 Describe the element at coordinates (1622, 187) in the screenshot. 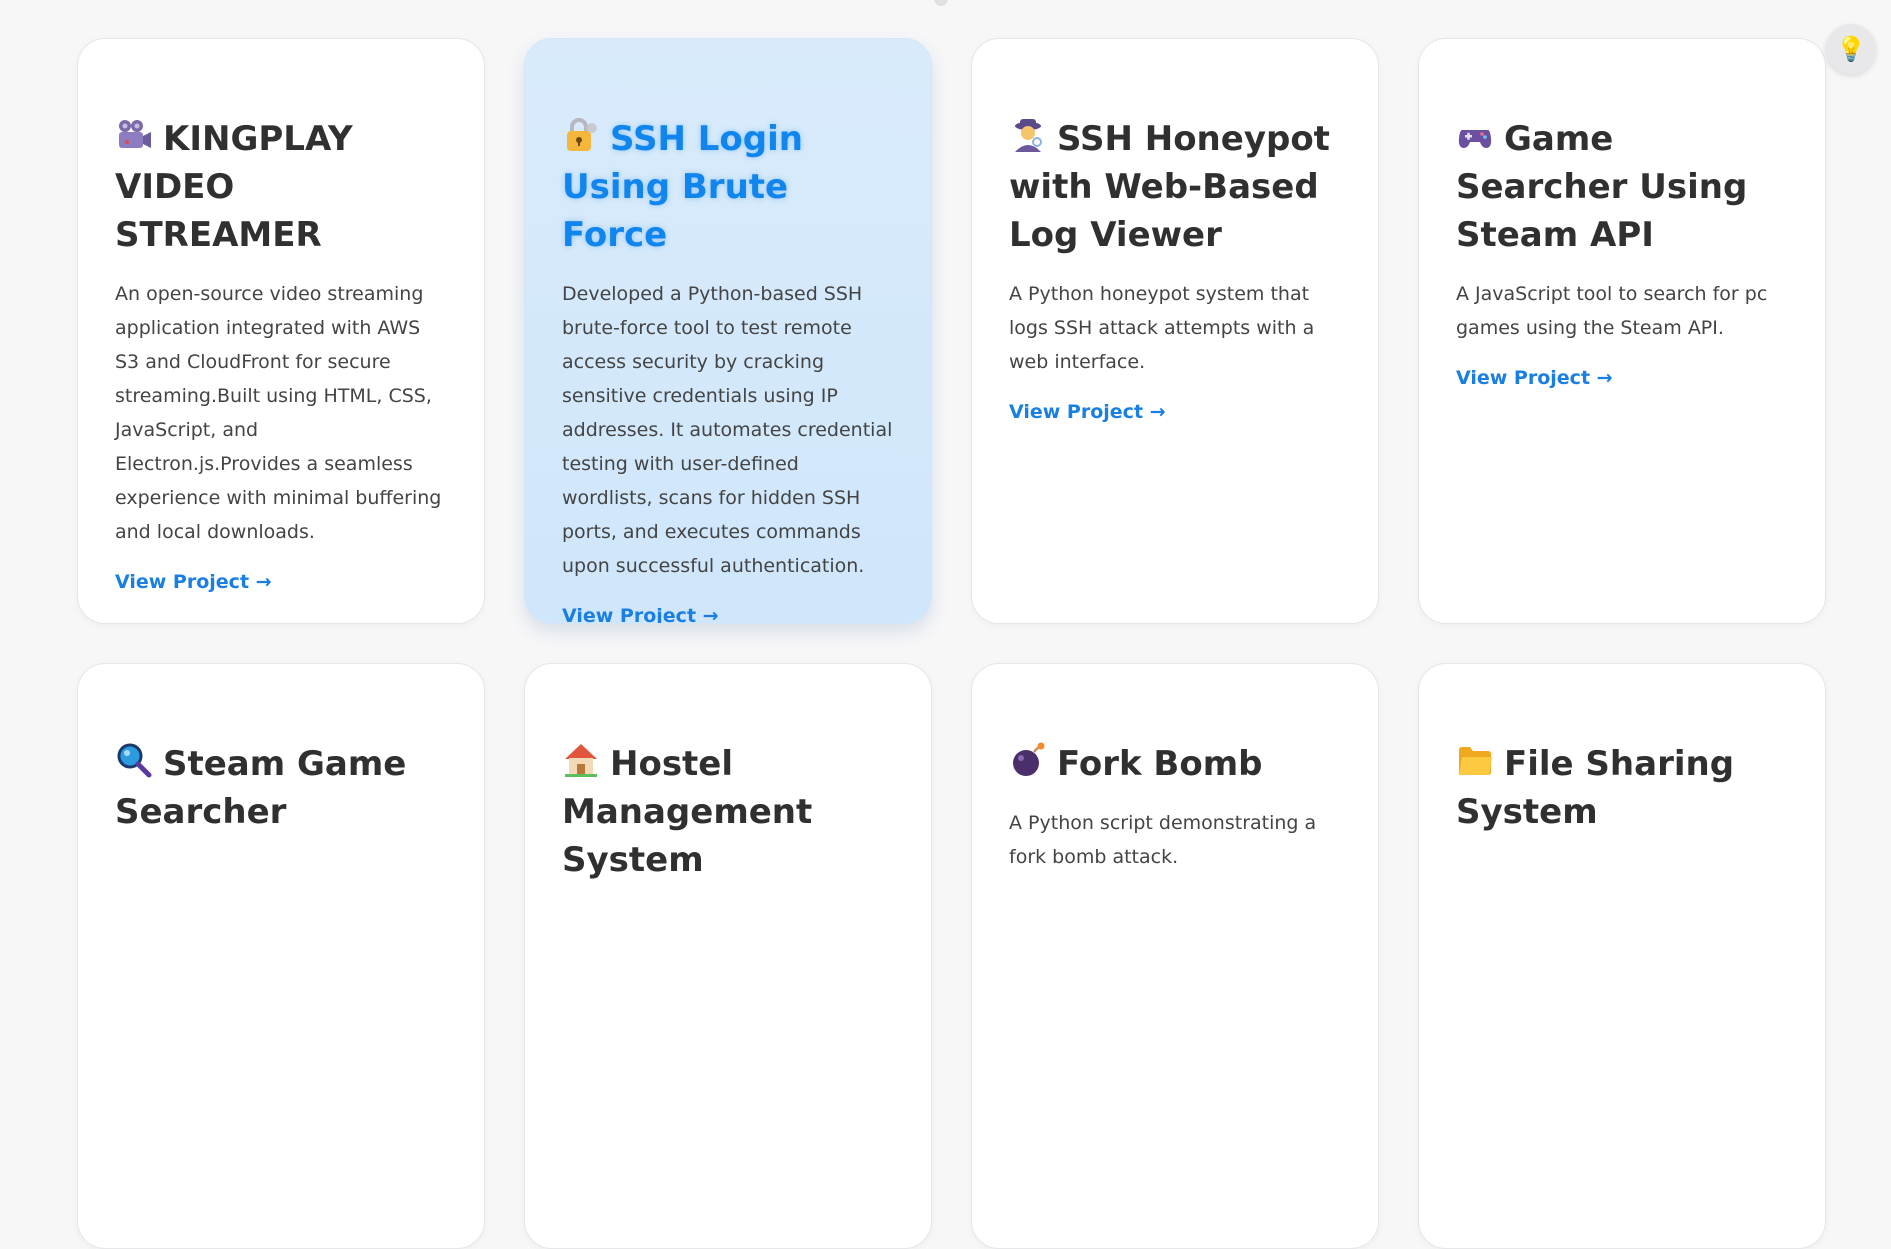

I see `project-title: Game Searcher Using Steam API` at that location.